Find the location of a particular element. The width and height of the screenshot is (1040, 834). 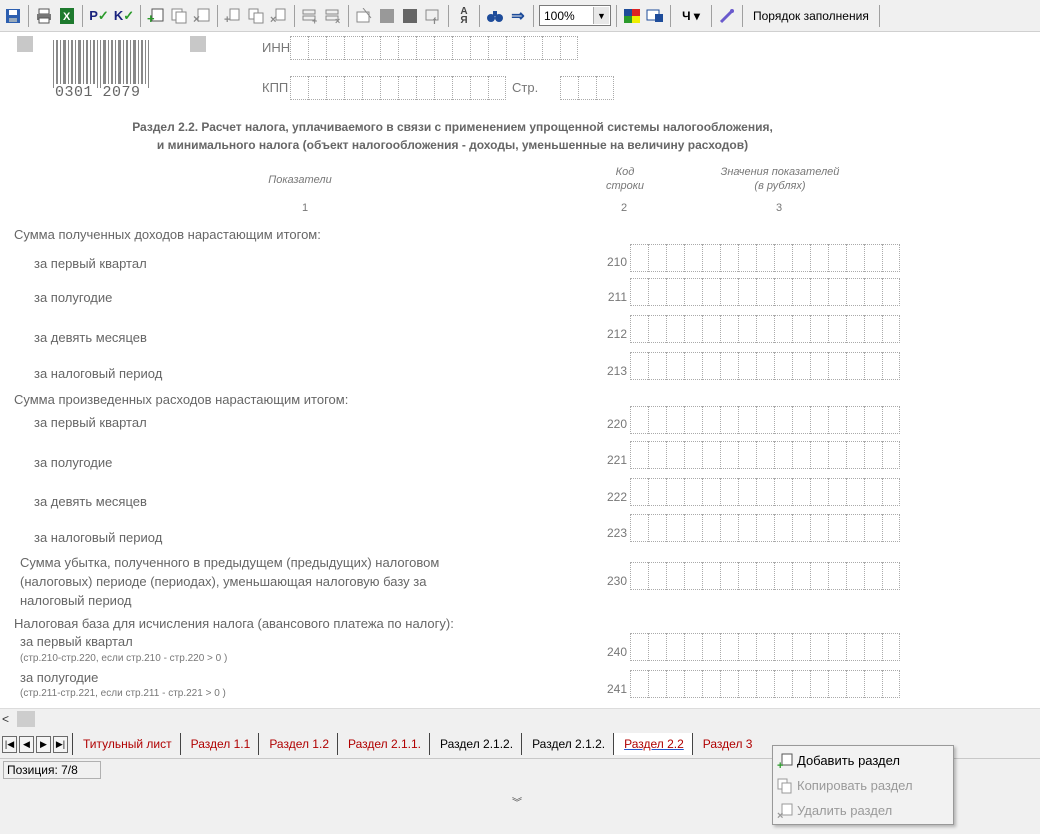

tab-section-2-2: Раздел 2.2 is located at coordinates (652, 744).